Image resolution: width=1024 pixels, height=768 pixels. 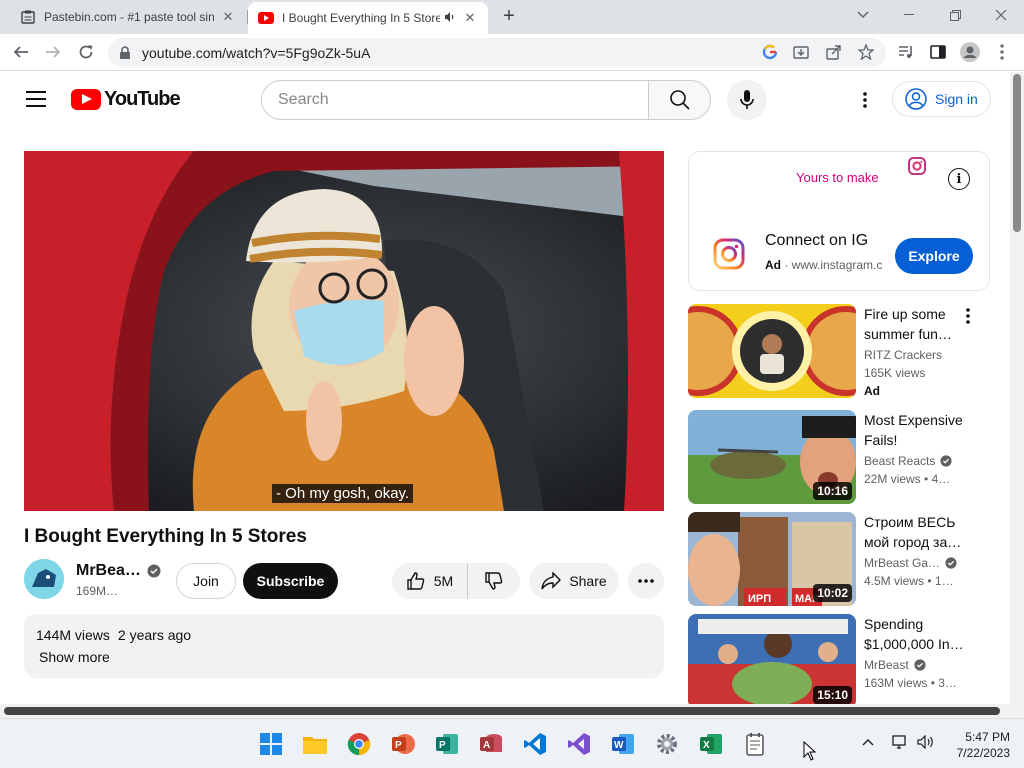 I want to click on verified-icon, so click(x=920, y=665).